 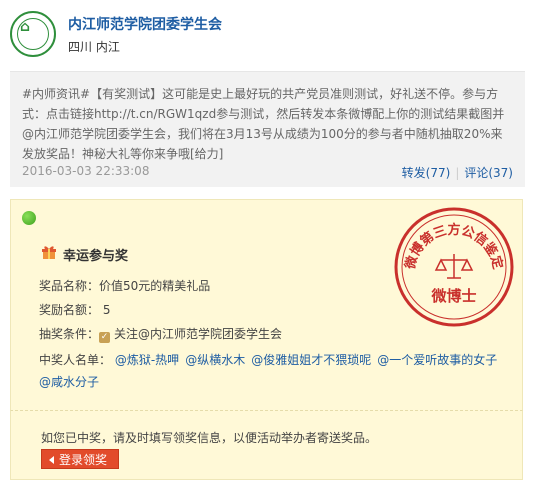 What do you see at coordinates (25, 27) in the screenshot?
I see `logo-mark: ⌂` at bounding box center [25, 27].